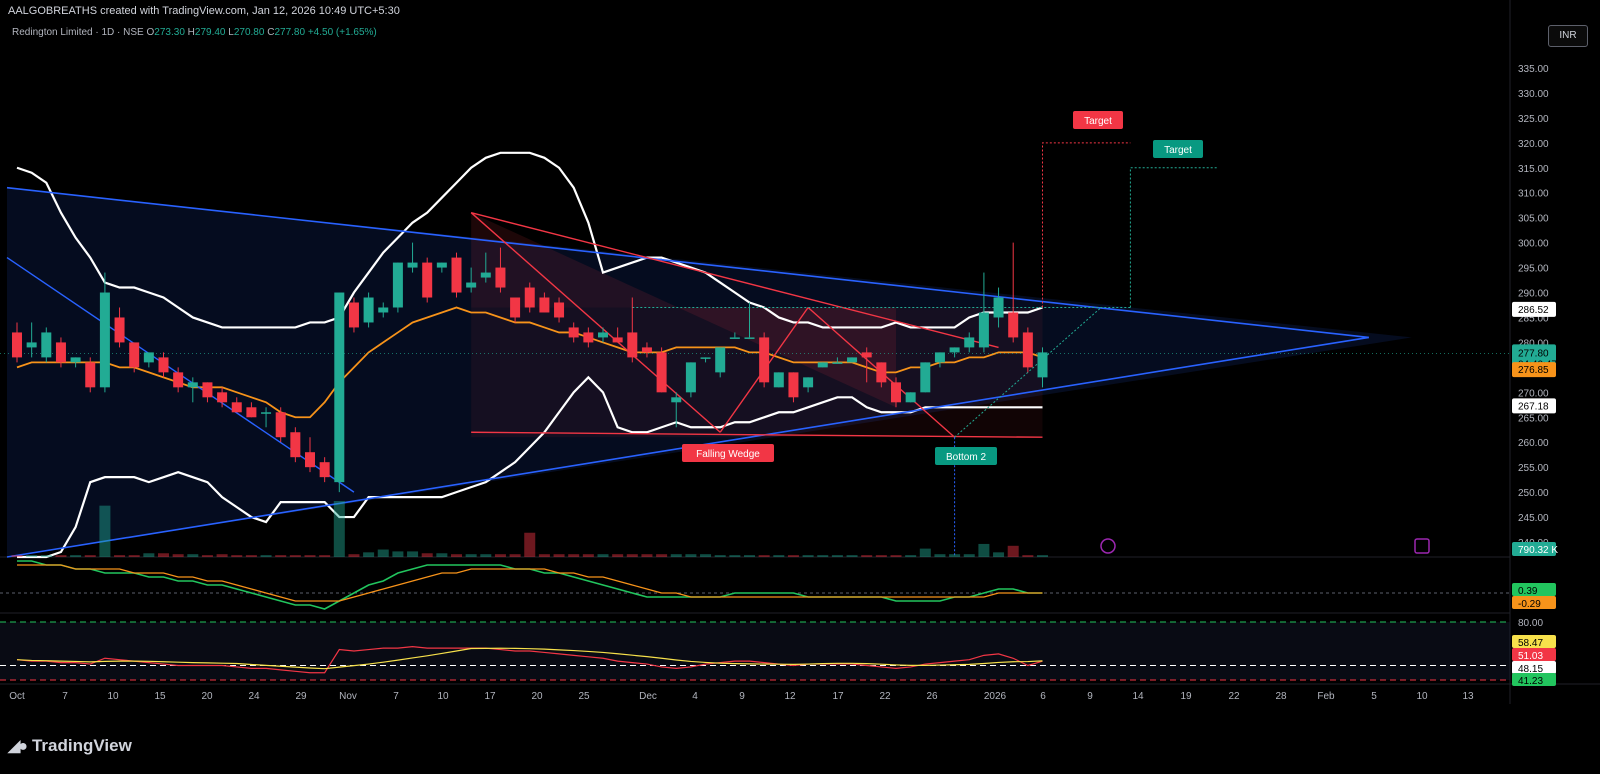 The height and width of the screenshot is (774, 1600). I want to click on badge-rsi1-text: 58.47, so click(1530, 643).